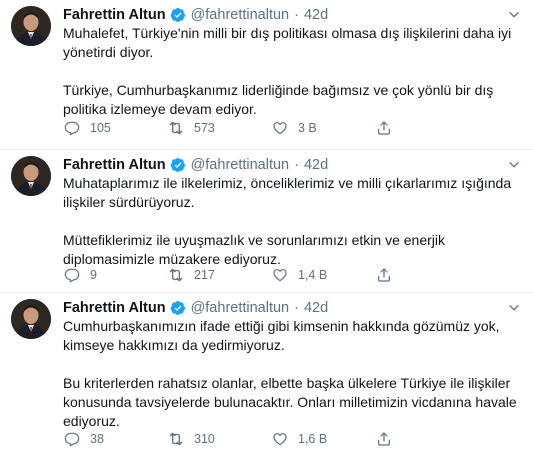 This screenshot has height=465, width=533. Describe the element at coordinates (204, 128) in the screenshot. I see `retweet-count: 573` at that location.